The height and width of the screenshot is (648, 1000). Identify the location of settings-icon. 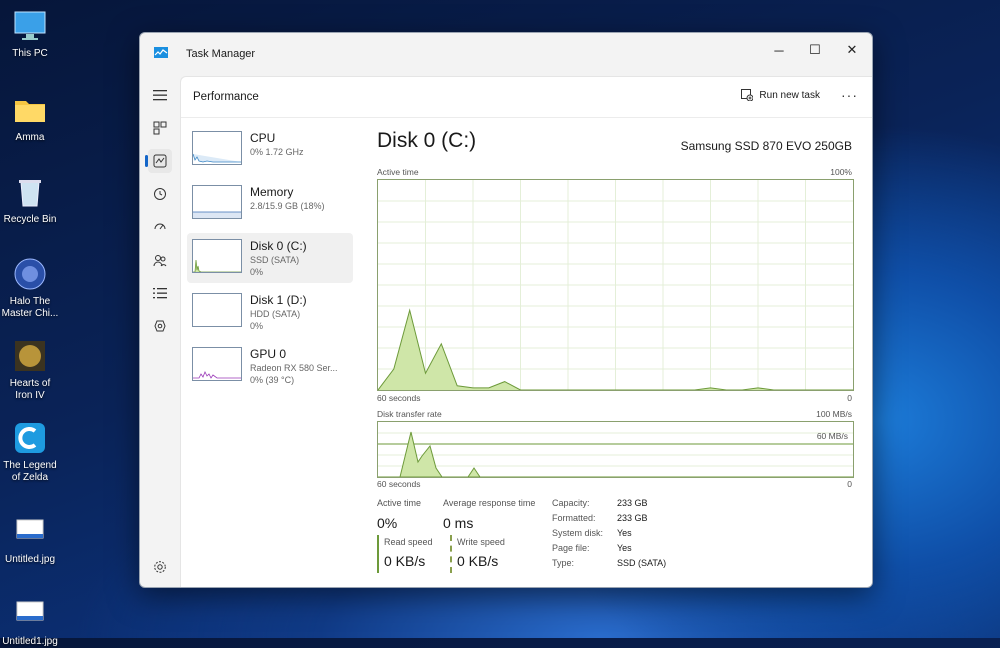
(160, 567).